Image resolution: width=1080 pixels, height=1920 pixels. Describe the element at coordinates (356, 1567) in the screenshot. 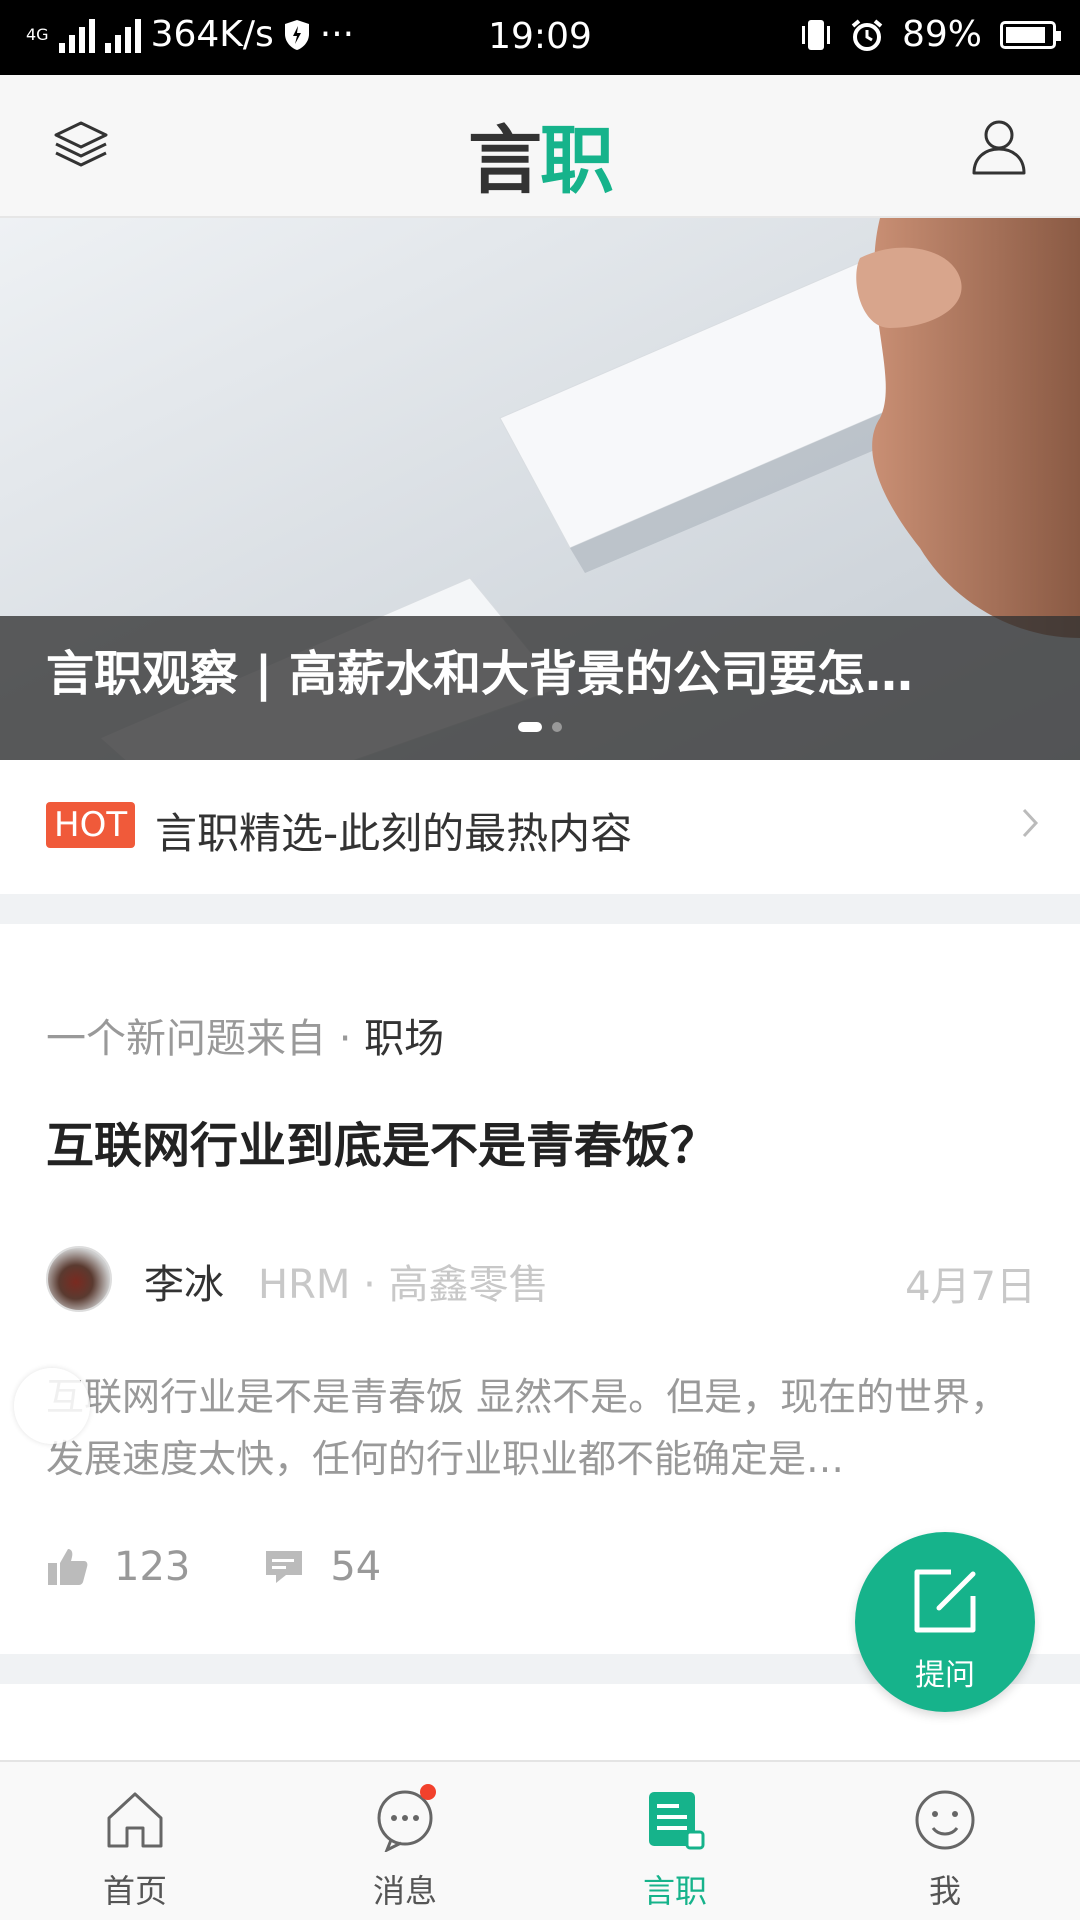

I see `comment-count: 54` at that location.